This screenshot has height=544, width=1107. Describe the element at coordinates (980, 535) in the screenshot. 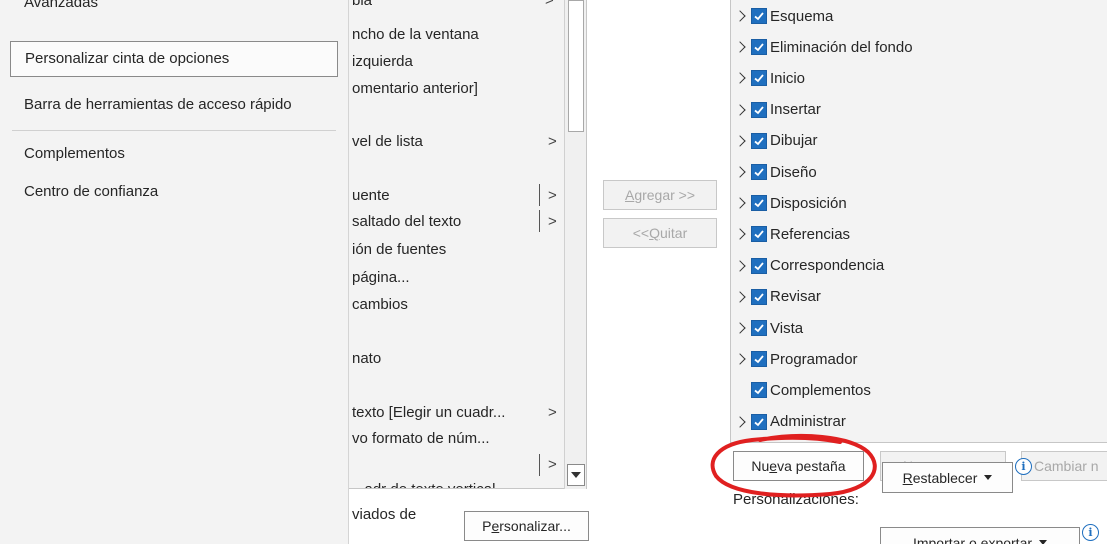

I see `import-export-dropdown-button: Importar o exportar` at that location.